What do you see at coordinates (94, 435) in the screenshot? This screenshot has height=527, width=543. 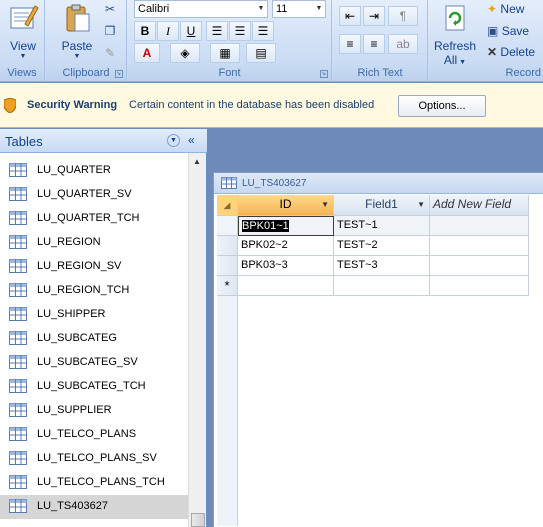 I see `nav-table-item: LU_TELCO_PLANS` at bounding box center [94, 435].